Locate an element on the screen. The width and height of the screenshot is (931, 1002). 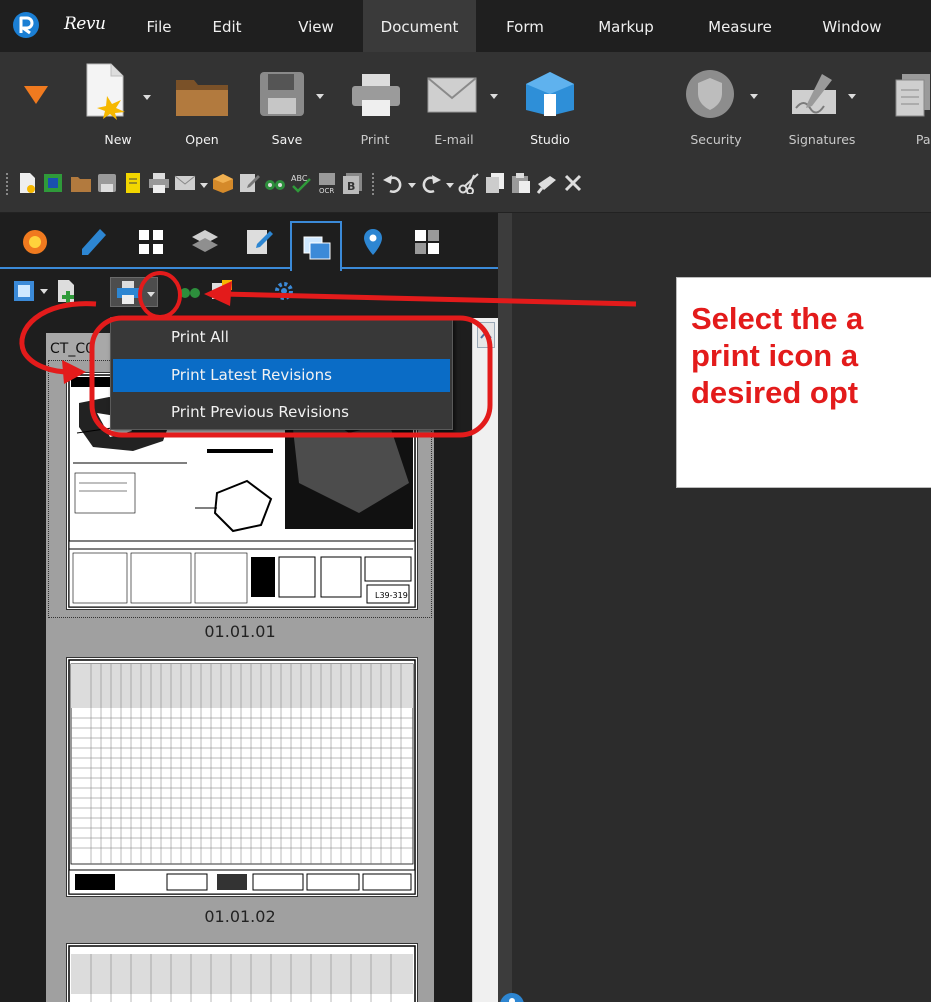
compare-icon is located at coordinates (190, 291).